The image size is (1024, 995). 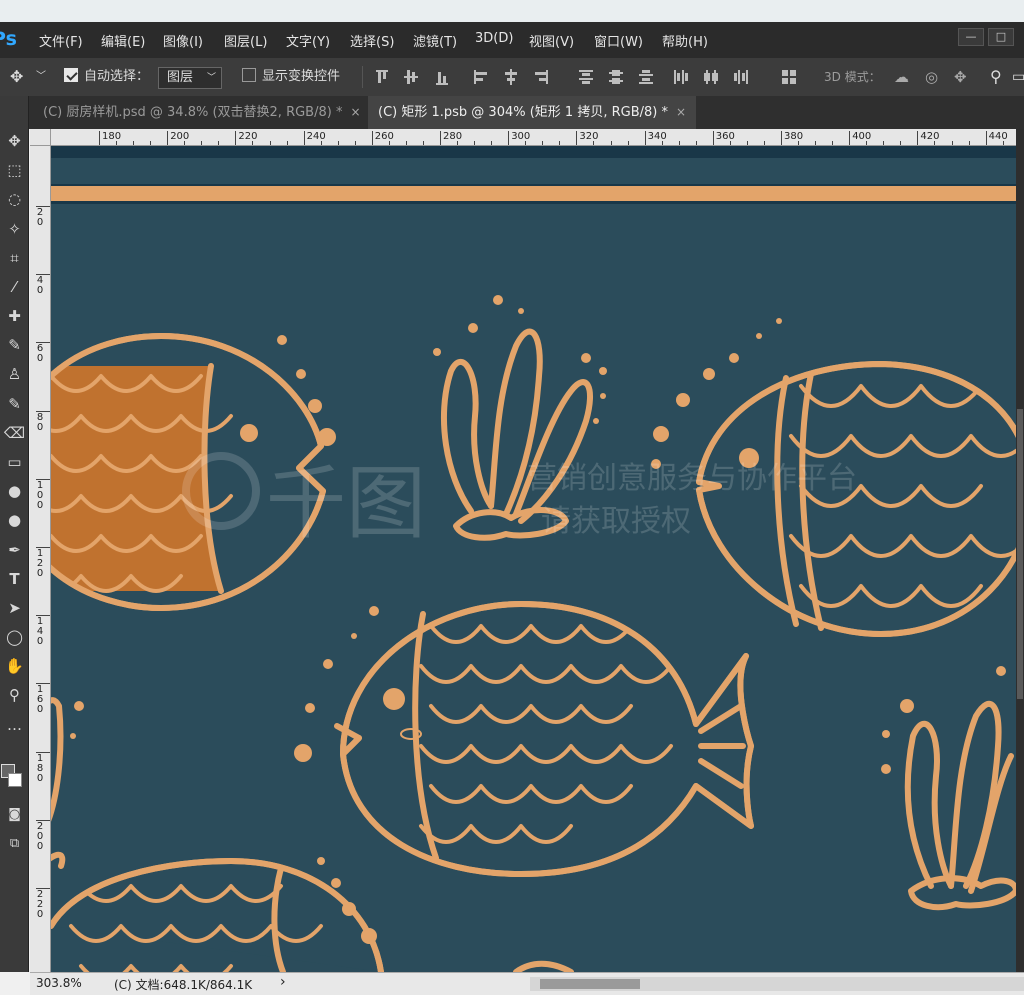 What do you see at coordinates (362, 77) in the screenshot?
I see `divider` at bounding box center [362, 77].